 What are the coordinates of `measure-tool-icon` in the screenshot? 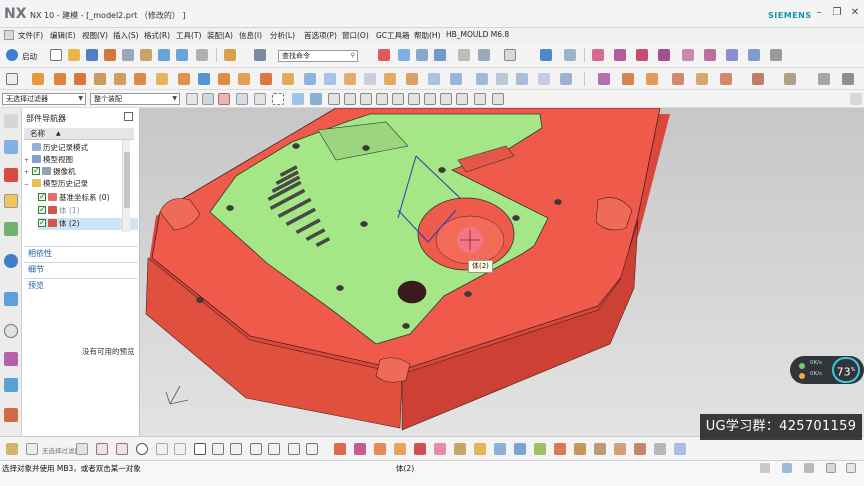 It's located at (540, 449).